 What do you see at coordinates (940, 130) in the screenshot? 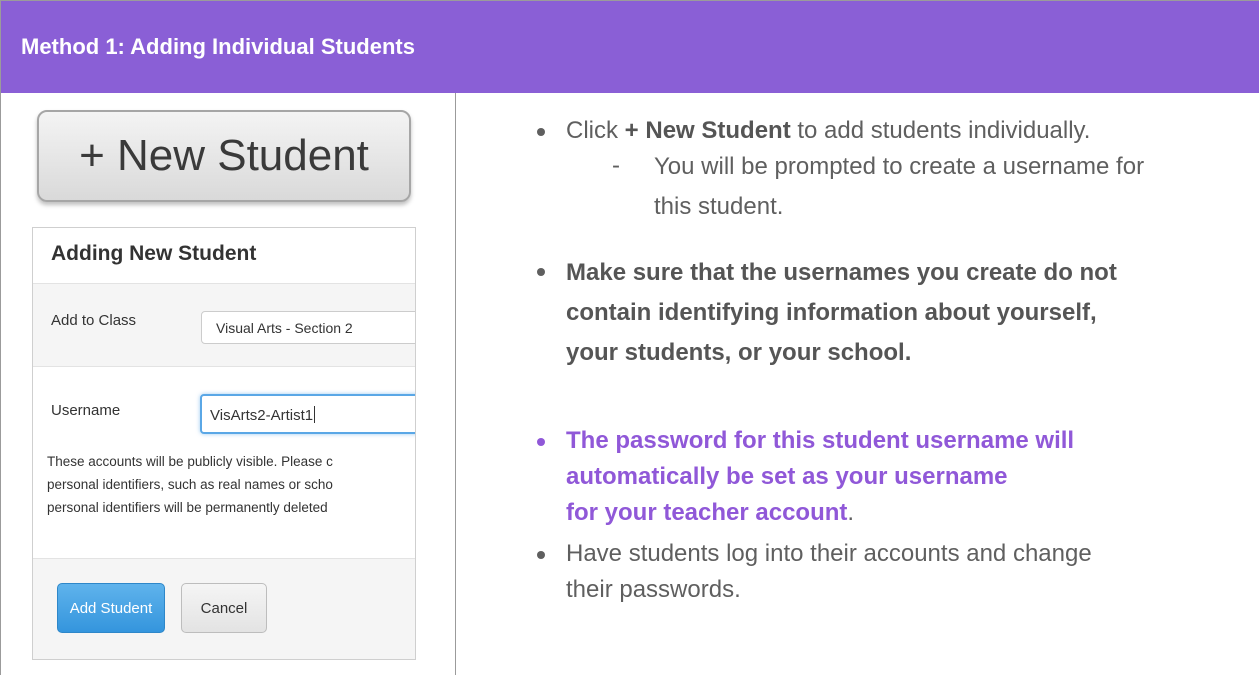
I see `bullet-text: to add students individually.` at bounding box center [940, 130].